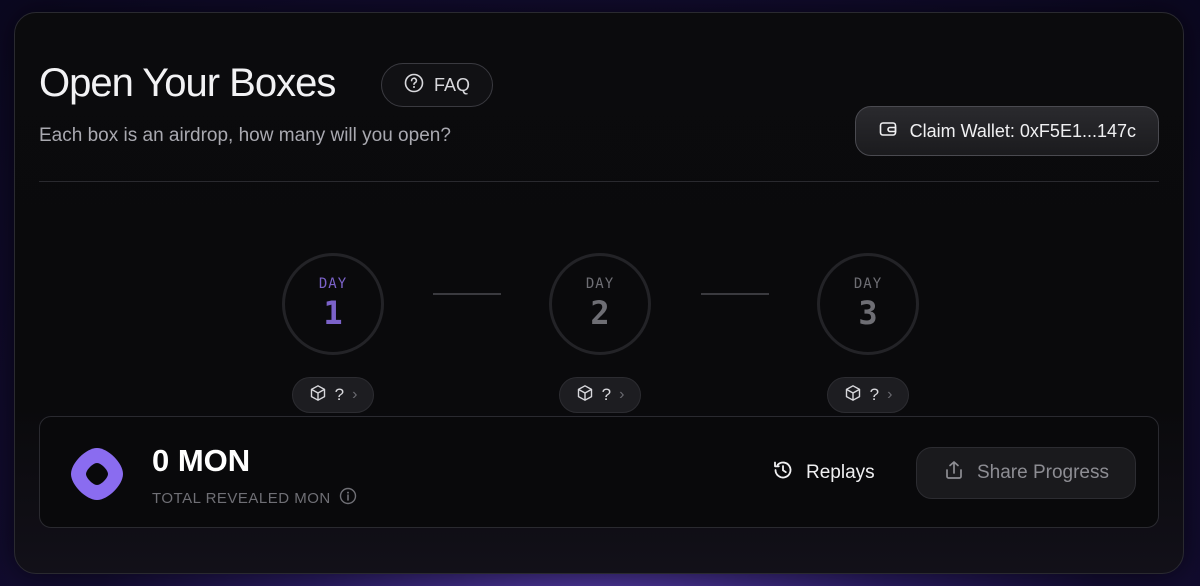 This screenshot has width=1200, height=586. I want to click on total-mon-caption: TOTAL REVEALED MON, so click(254, 498).